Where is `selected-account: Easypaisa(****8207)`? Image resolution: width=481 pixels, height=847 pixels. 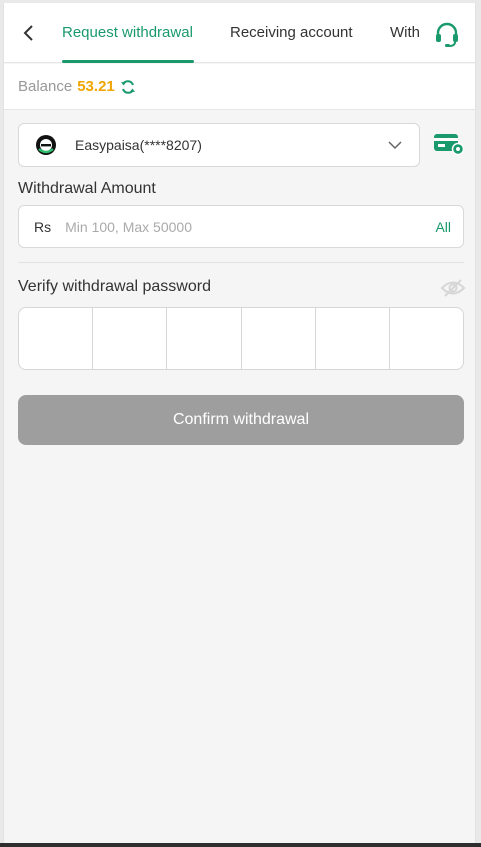
selected-account: Easypaisa(****8207) is located at coordinates (138, 145).